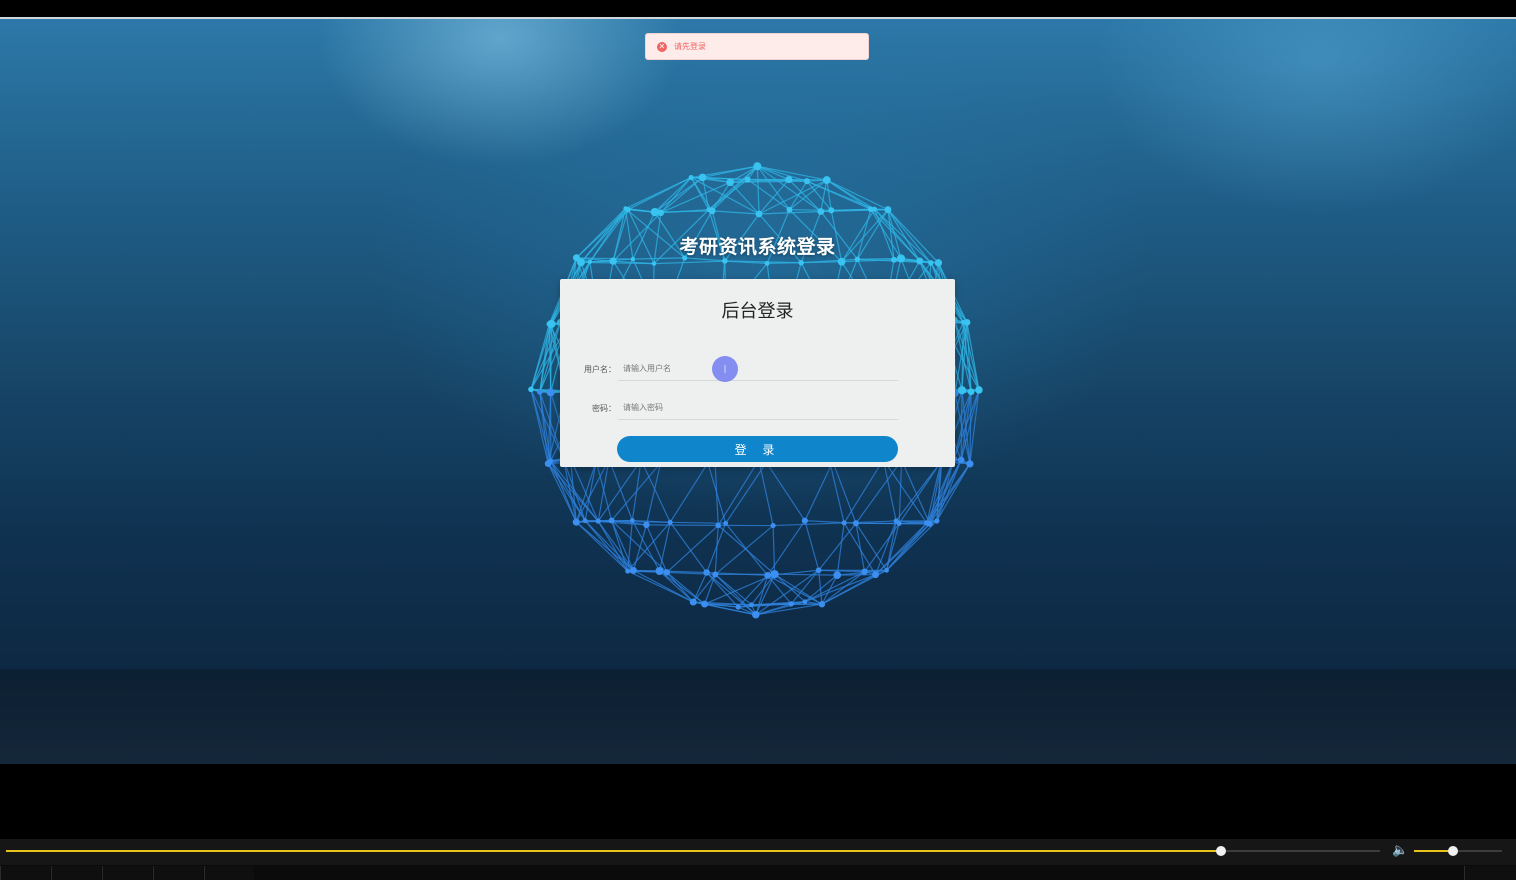  I want to click on password-label: 密码：, so click(604, 408).